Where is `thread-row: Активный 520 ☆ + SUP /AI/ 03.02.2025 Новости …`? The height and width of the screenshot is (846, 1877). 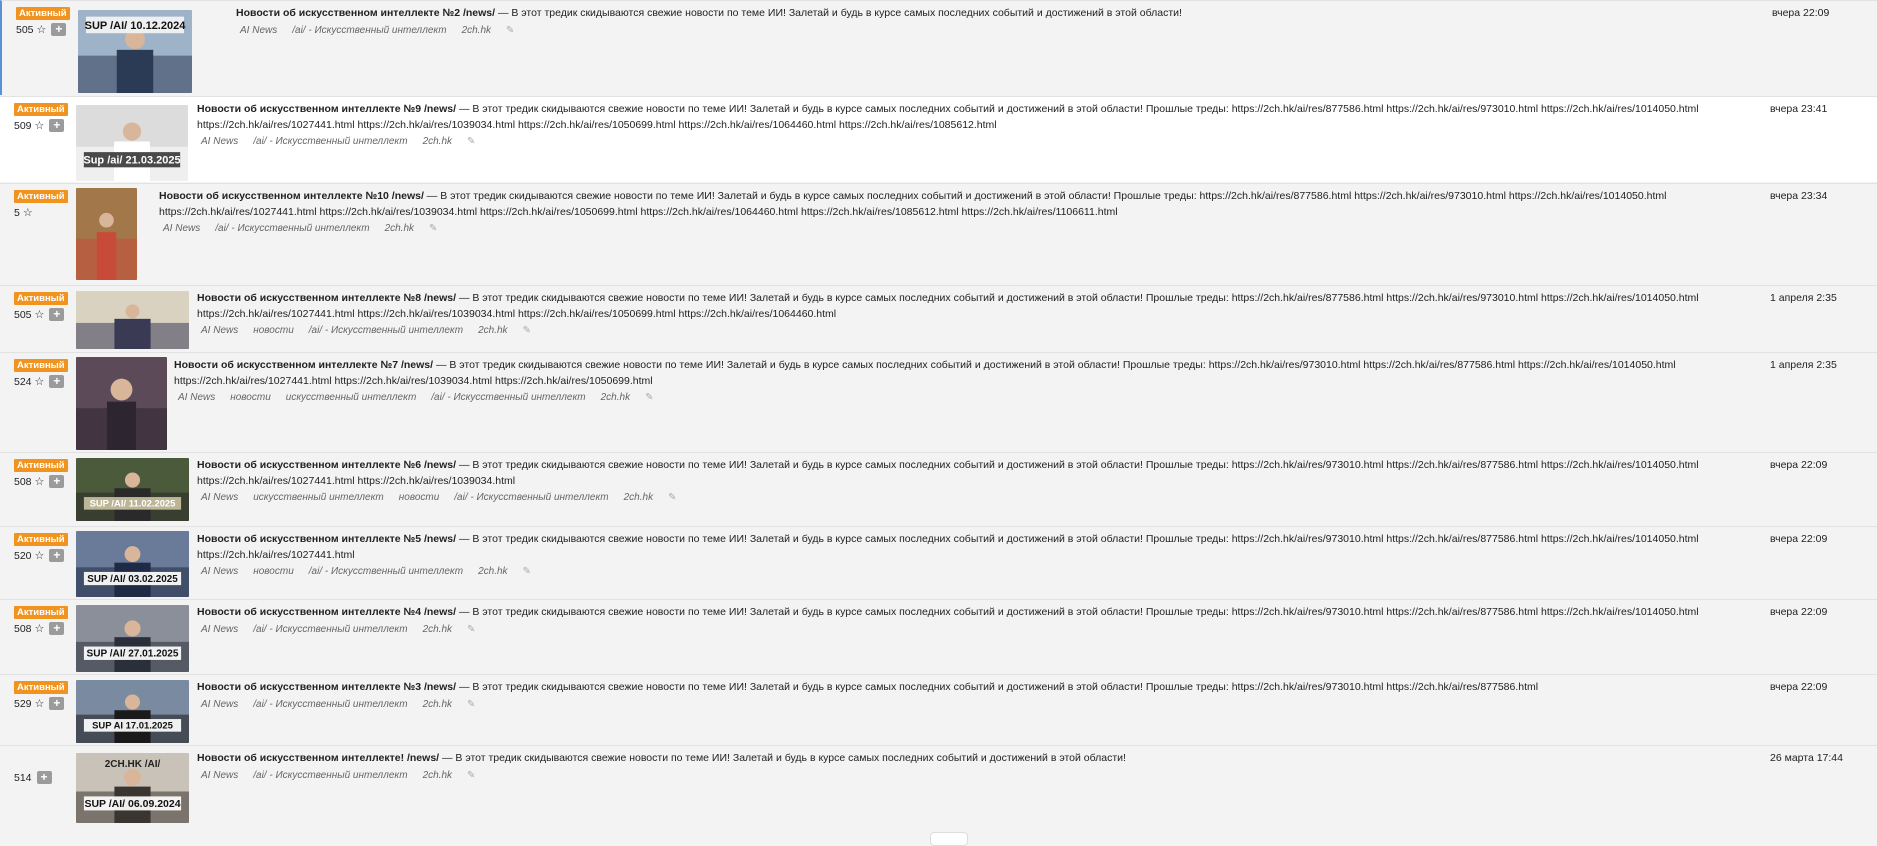
thread-row: Активный 520 ☆ + SUP /AI/ 03.02.2025 Новости … is located at coordinates (938, 562).